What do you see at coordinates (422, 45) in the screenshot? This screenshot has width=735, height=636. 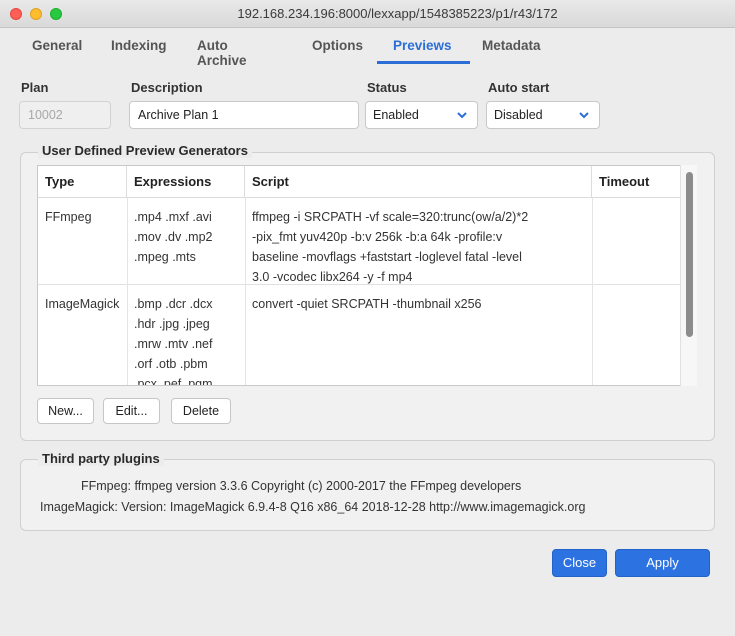 I see `tab-previews: Previews` at bounding box center [422, 45].